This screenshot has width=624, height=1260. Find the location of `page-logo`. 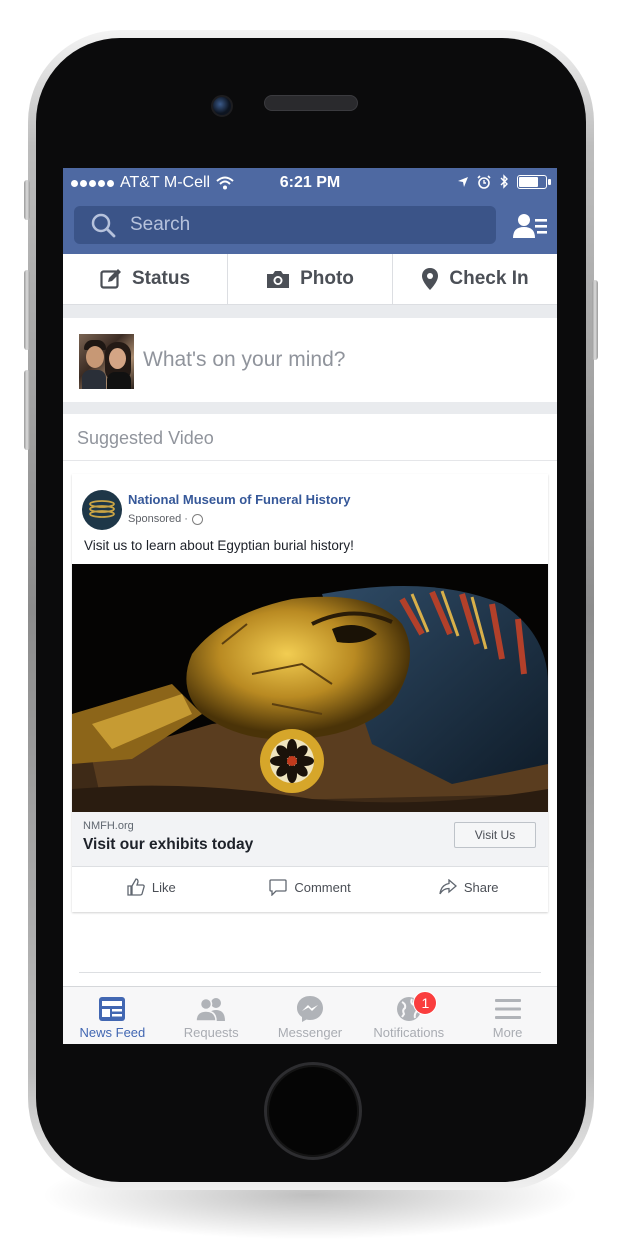

page-logo is located at coordinates (102, 510).